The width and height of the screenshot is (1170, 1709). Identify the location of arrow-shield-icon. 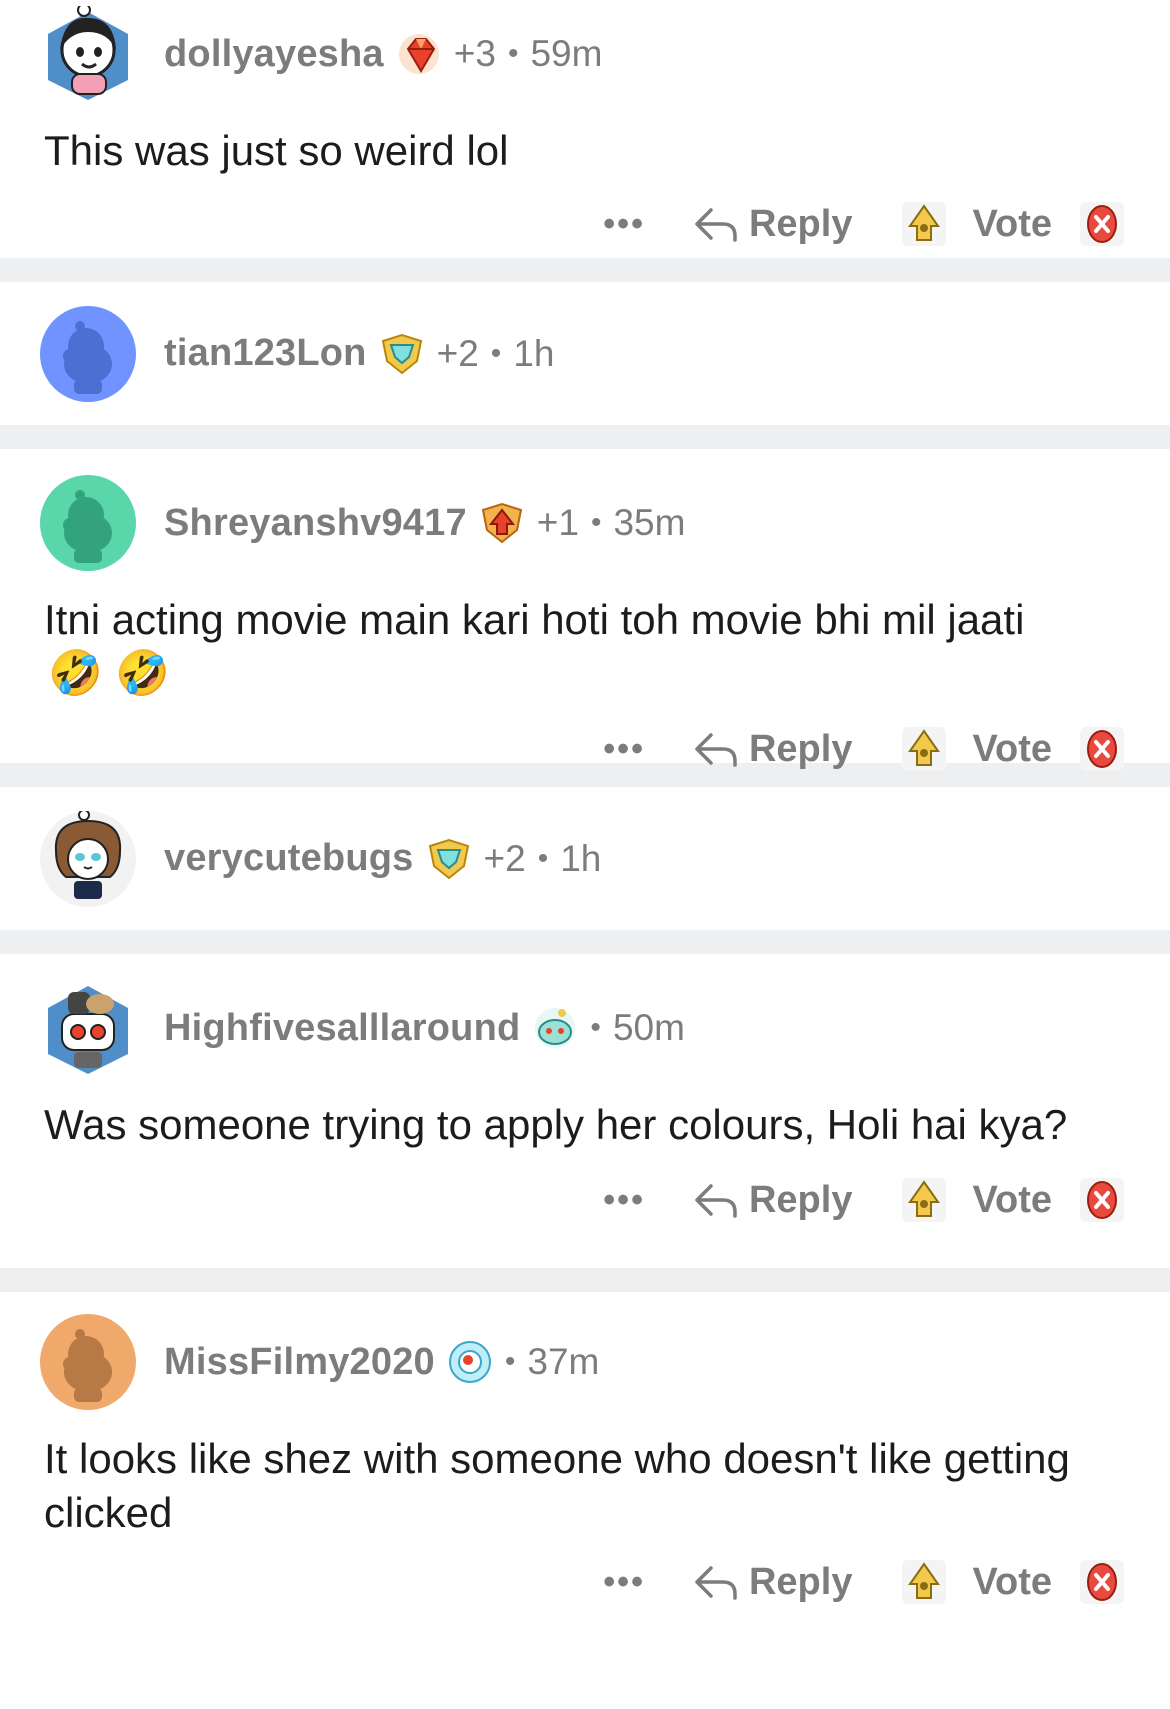
(502, 523).